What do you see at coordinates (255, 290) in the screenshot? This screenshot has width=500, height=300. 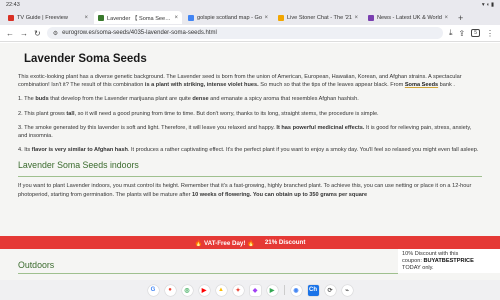 I see `app-icon: ◆` at bounding box center [255, 290].